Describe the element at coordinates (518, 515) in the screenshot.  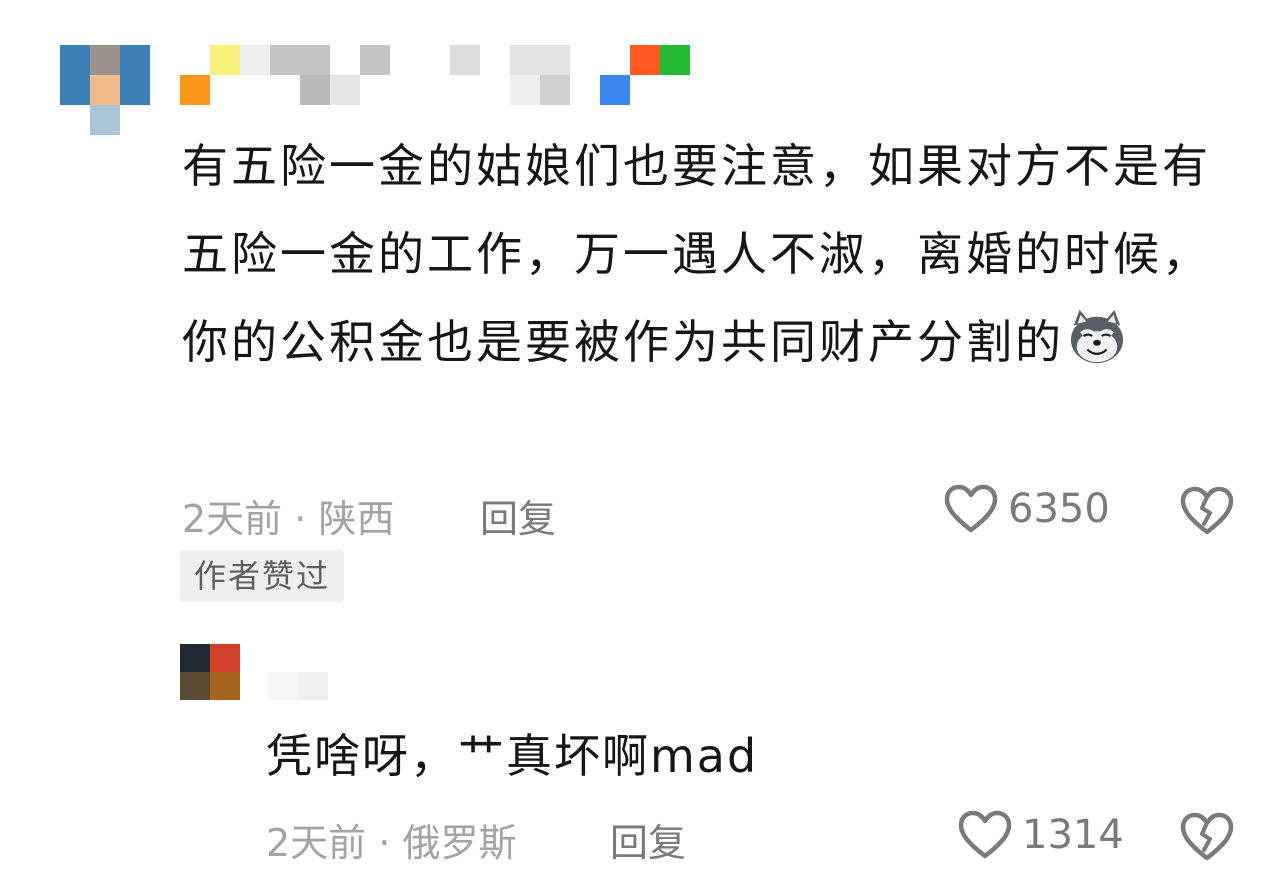
I see `reply-button: 回复` at that location.